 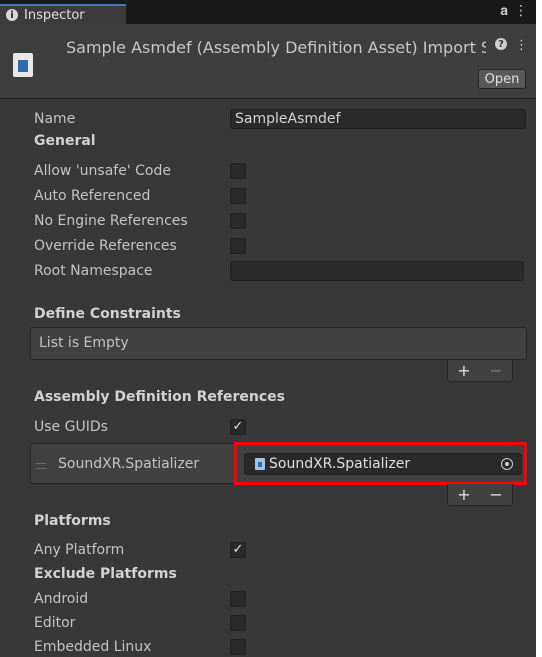 I want to click on highlight-box, so click(x=380, y=463).